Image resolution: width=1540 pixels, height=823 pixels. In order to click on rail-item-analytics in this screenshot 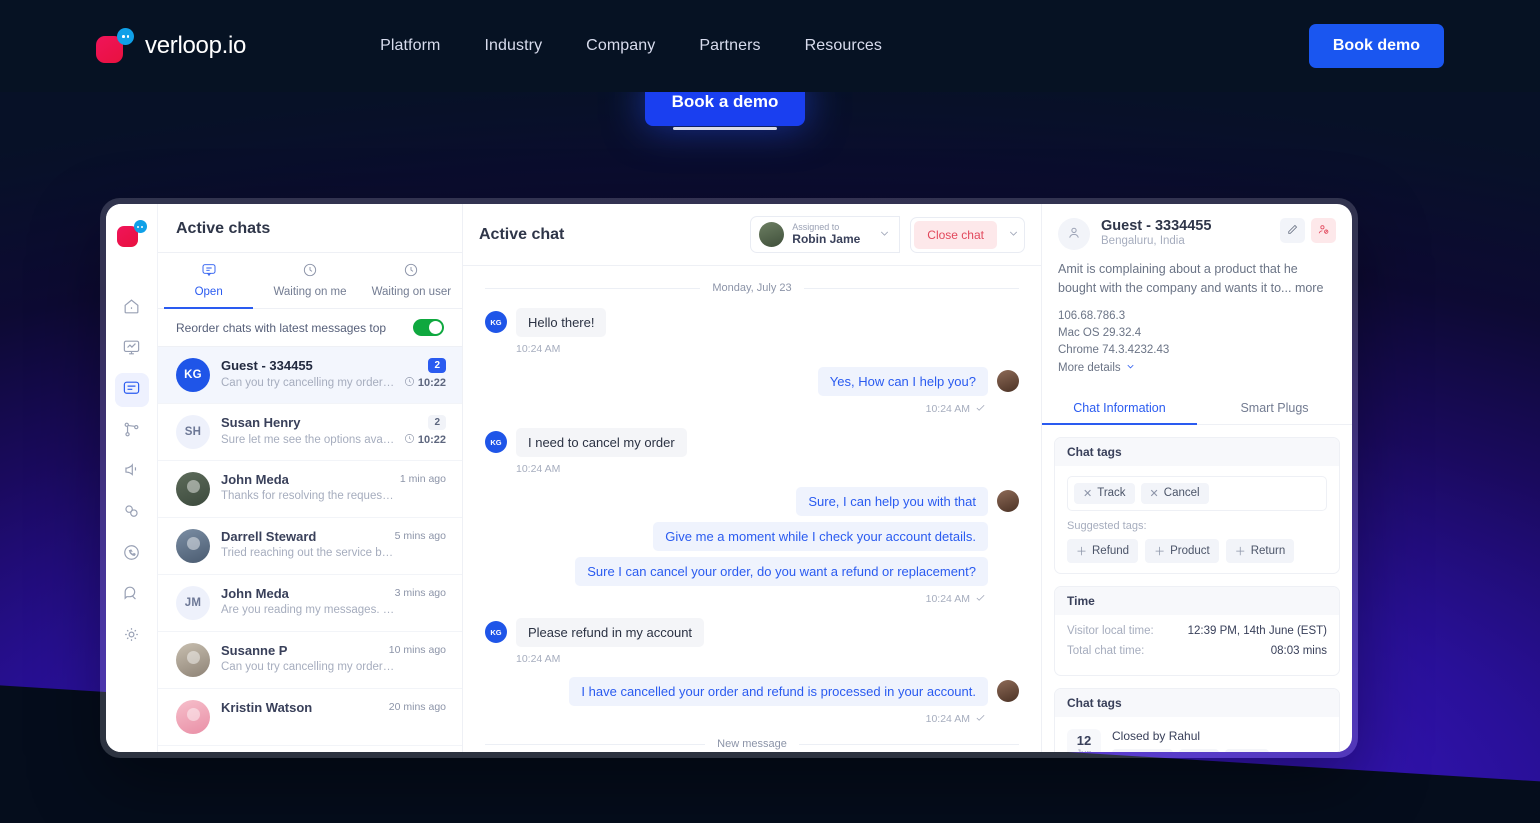, I will do `click(132, 349)`.